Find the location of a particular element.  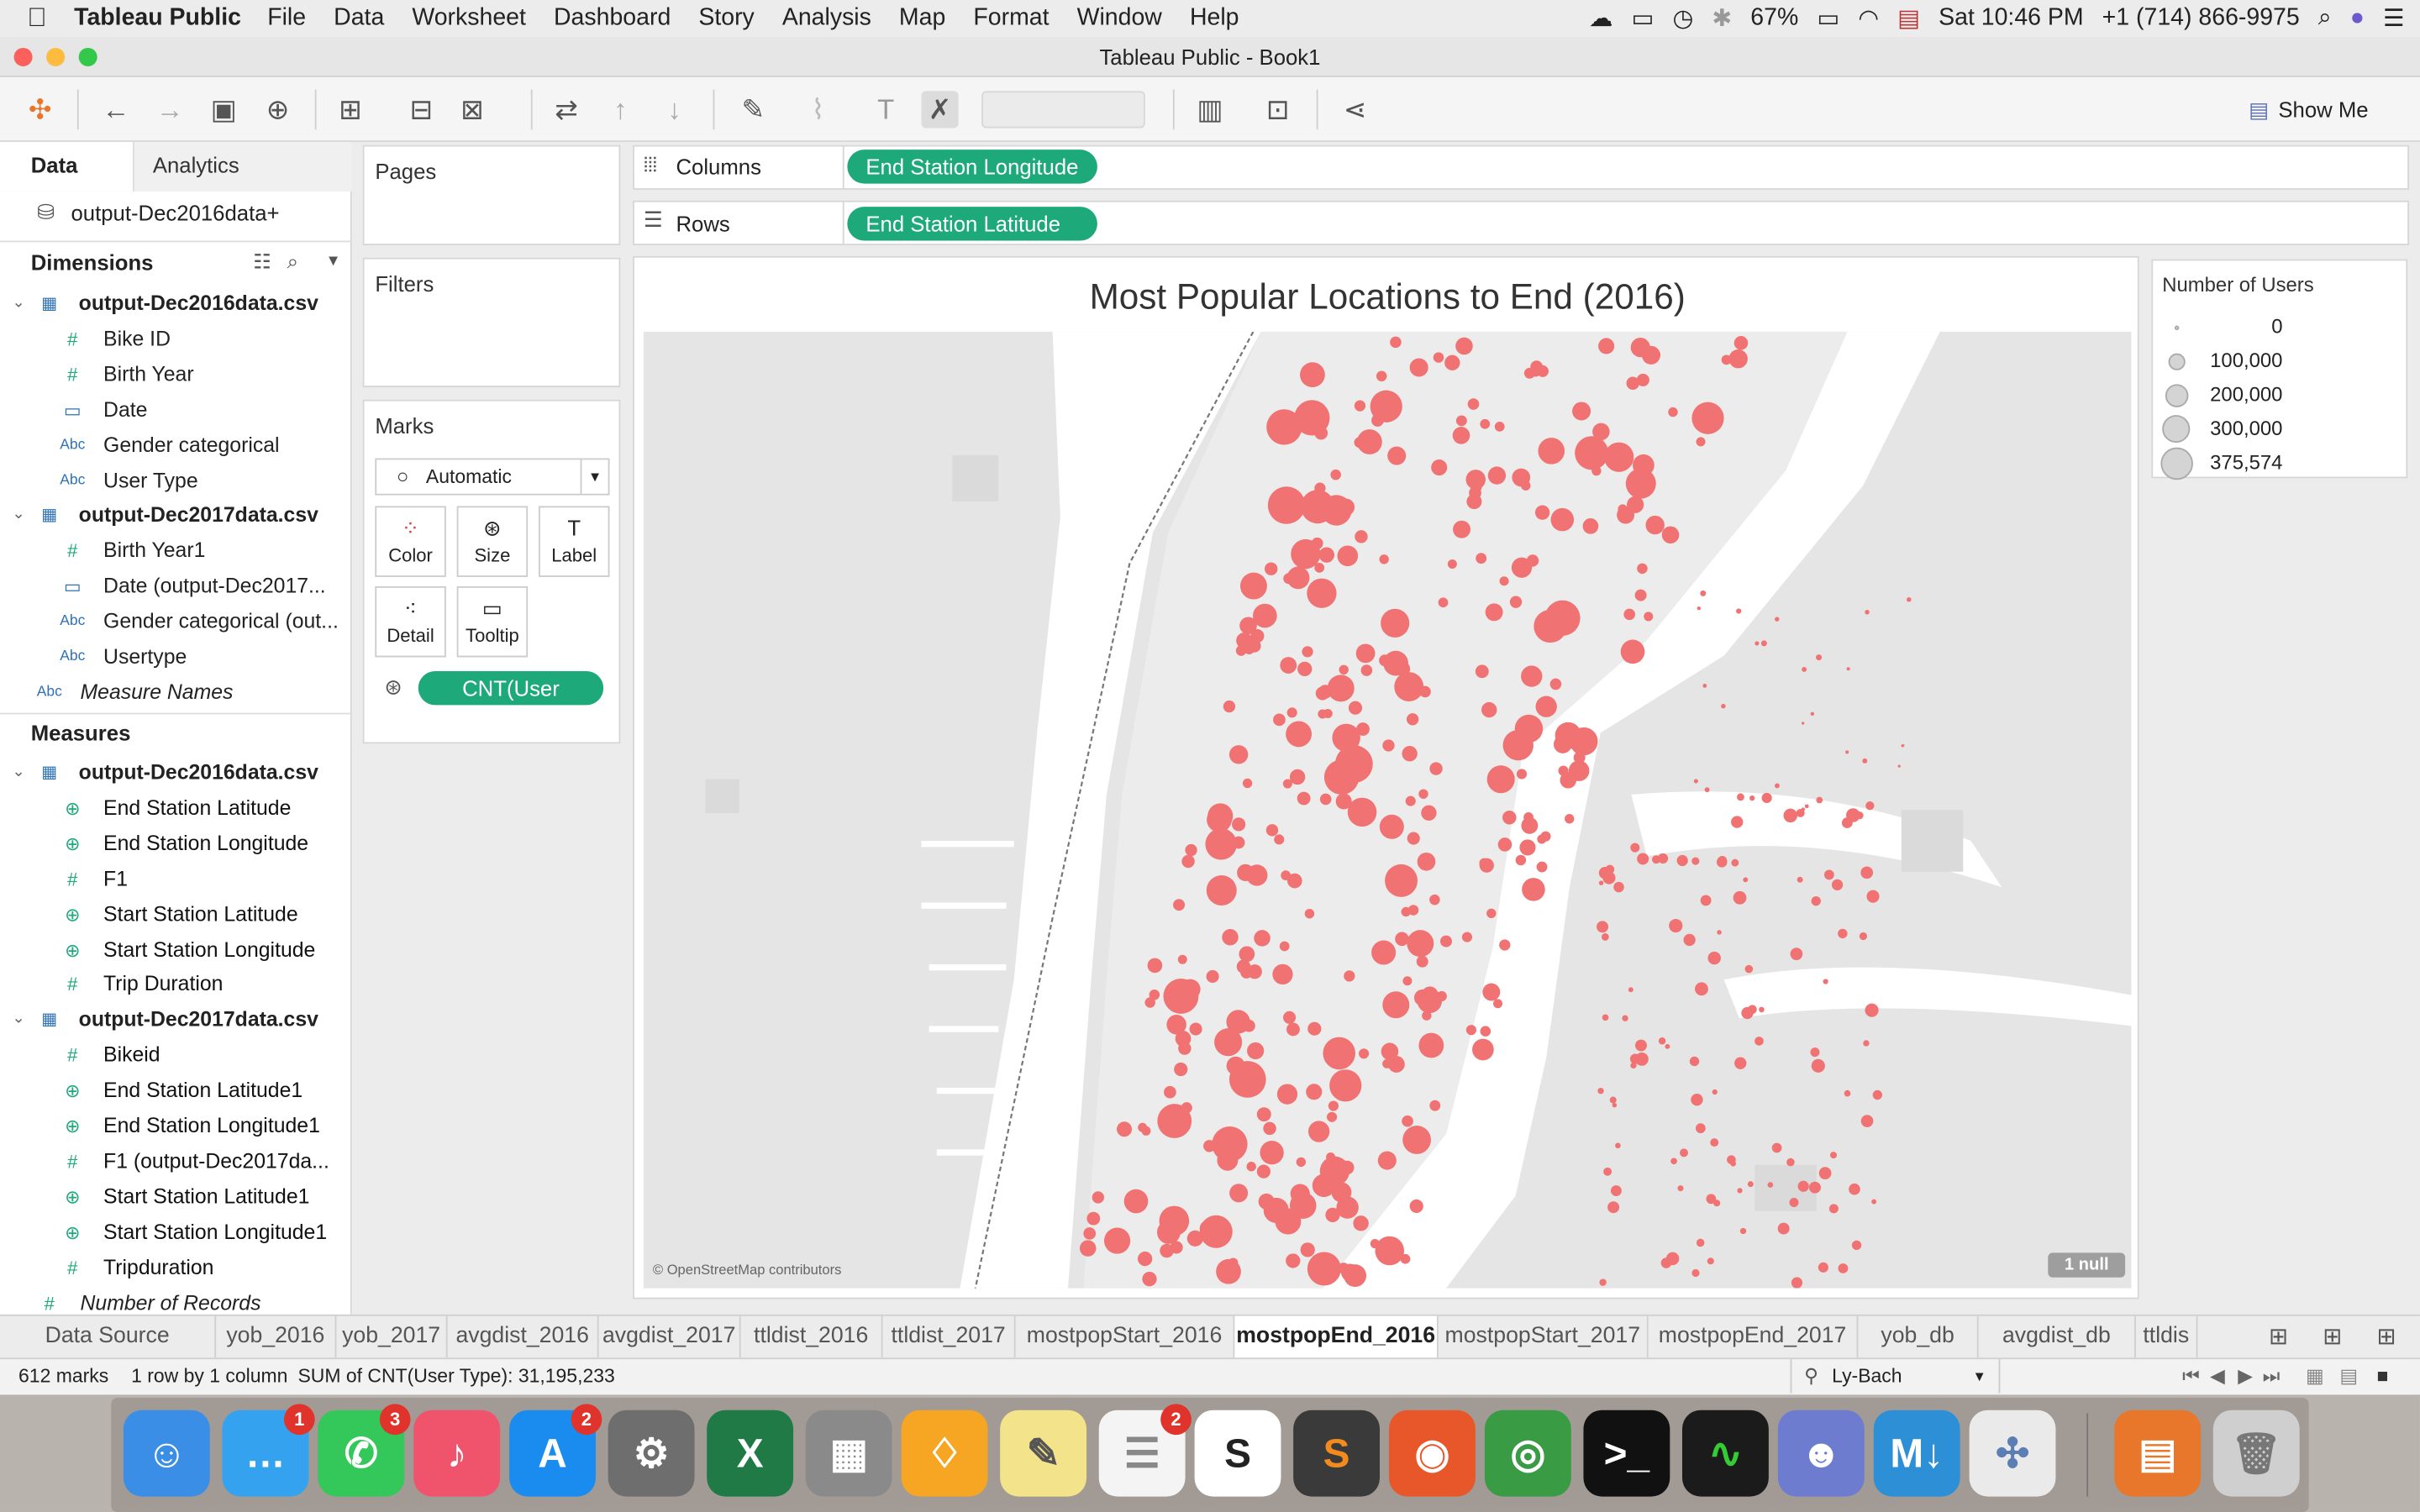

new-worksheet-icon: ⊞ is located at coordinates (351, 109).